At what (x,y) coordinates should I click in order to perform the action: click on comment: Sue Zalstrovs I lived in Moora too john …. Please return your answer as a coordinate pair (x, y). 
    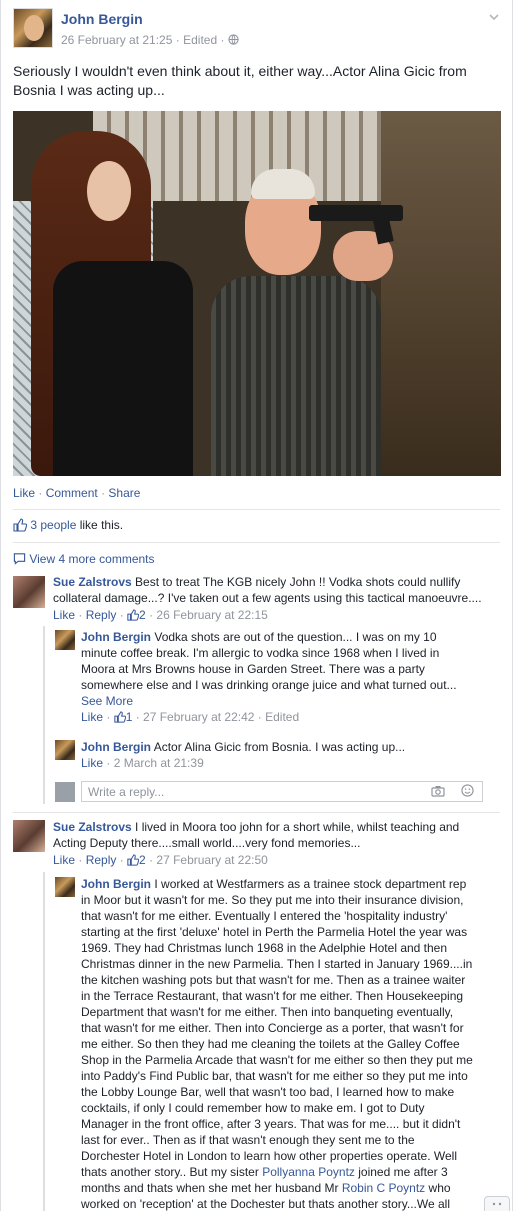
    Looking at the image, I should click on (273, 843).